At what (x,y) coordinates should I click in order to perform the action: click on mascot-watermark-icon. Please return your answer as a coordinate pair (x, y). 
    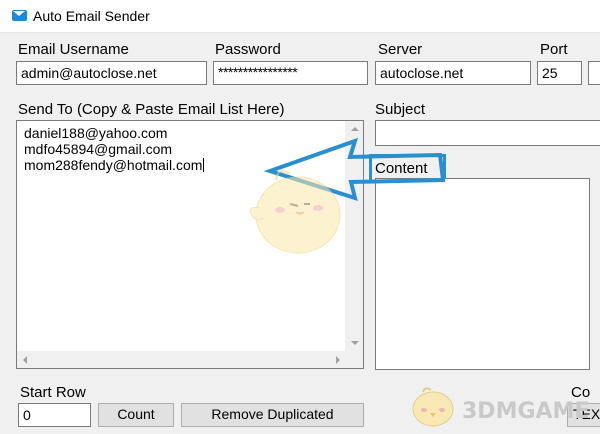
    Looking at the image, I should click on (295, 212).